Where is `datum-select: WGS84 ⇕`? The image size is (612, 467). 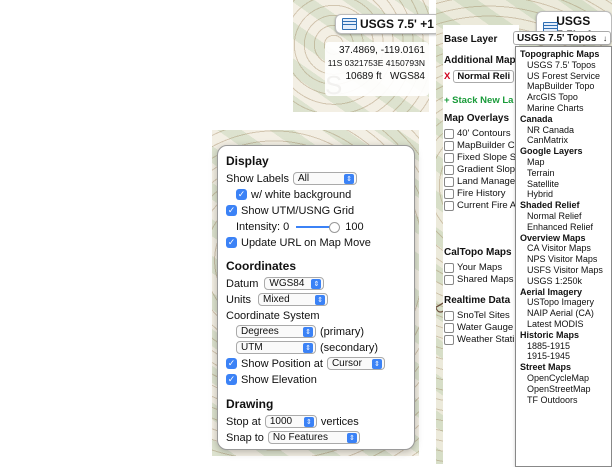 datum-select: WGS84 ⇕ is located at coordinates (294, 283).